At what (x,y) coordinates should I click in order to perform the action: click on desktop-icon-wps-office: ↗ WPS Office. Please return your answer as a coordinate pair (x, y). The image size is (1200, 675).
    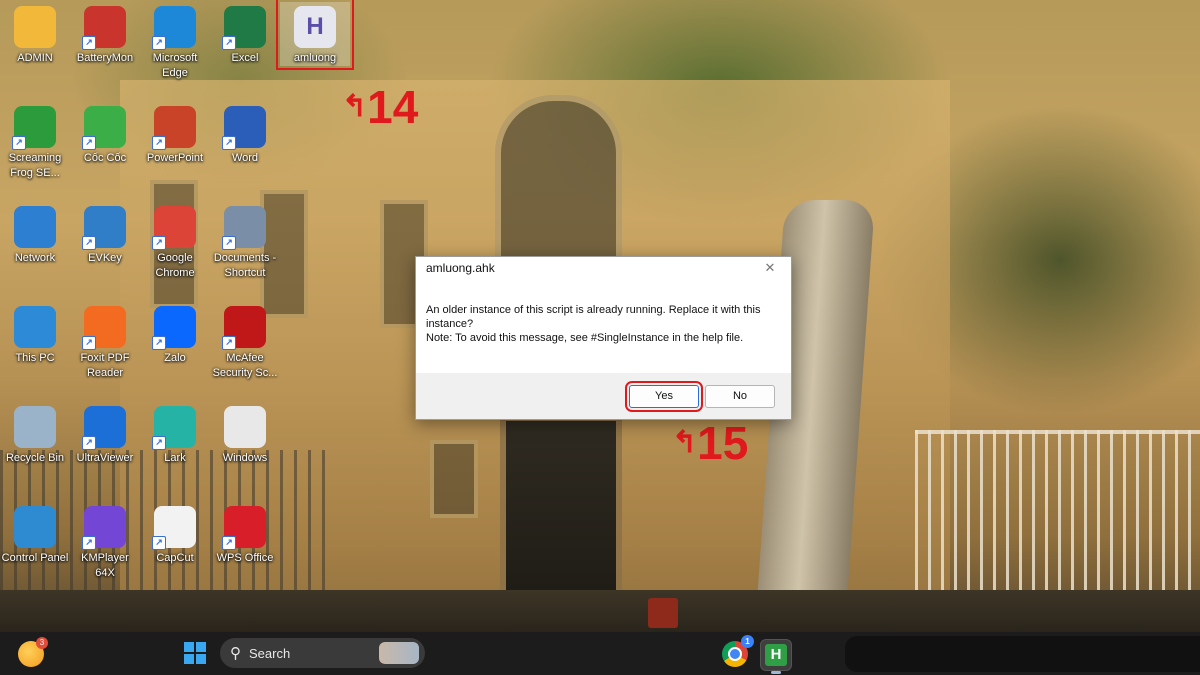
    Looking at the image, I should click on (245, 534).